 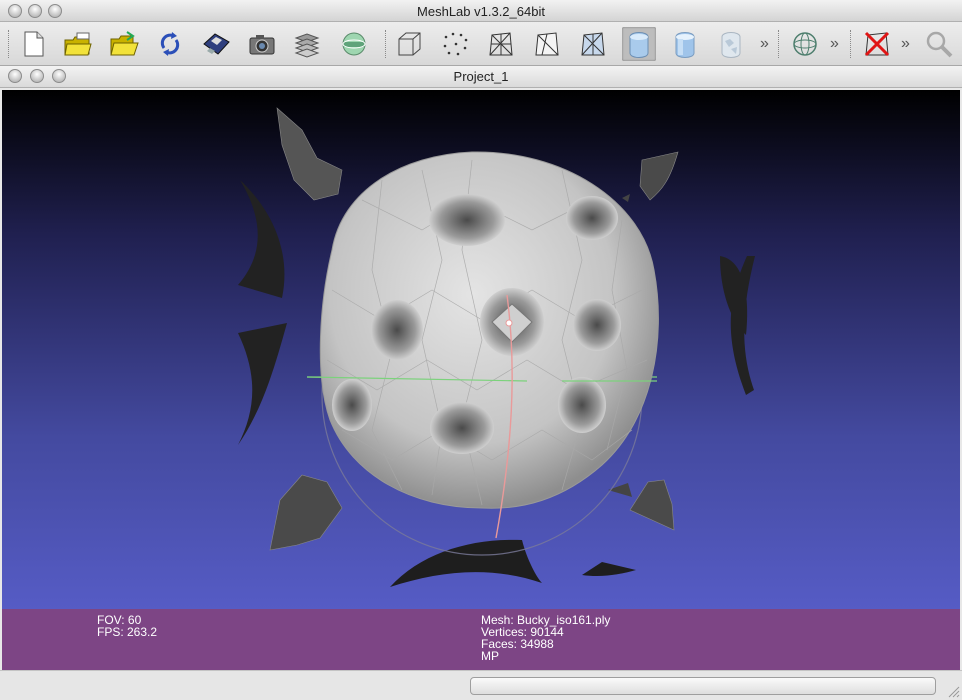 I want to click on open-project-button, so click(x=78, y=44).